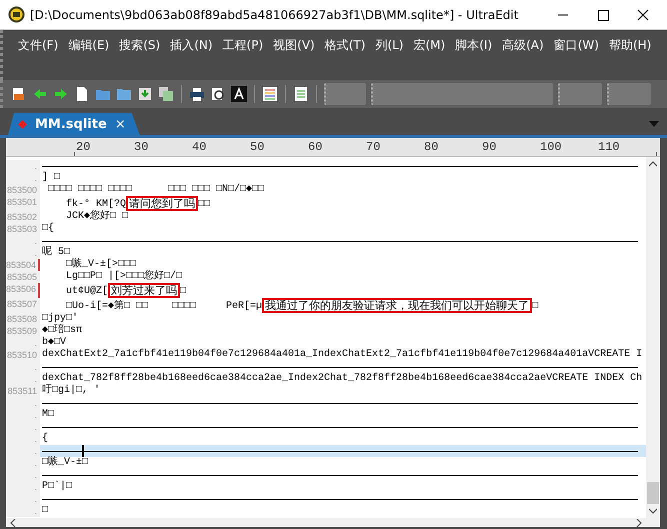 Image resolution: width=667 pixels, height=529 pixels. Describe the element at coordinates (630, 45) in the screenshot. I see `menu-item: 帮助(H)` at that location.